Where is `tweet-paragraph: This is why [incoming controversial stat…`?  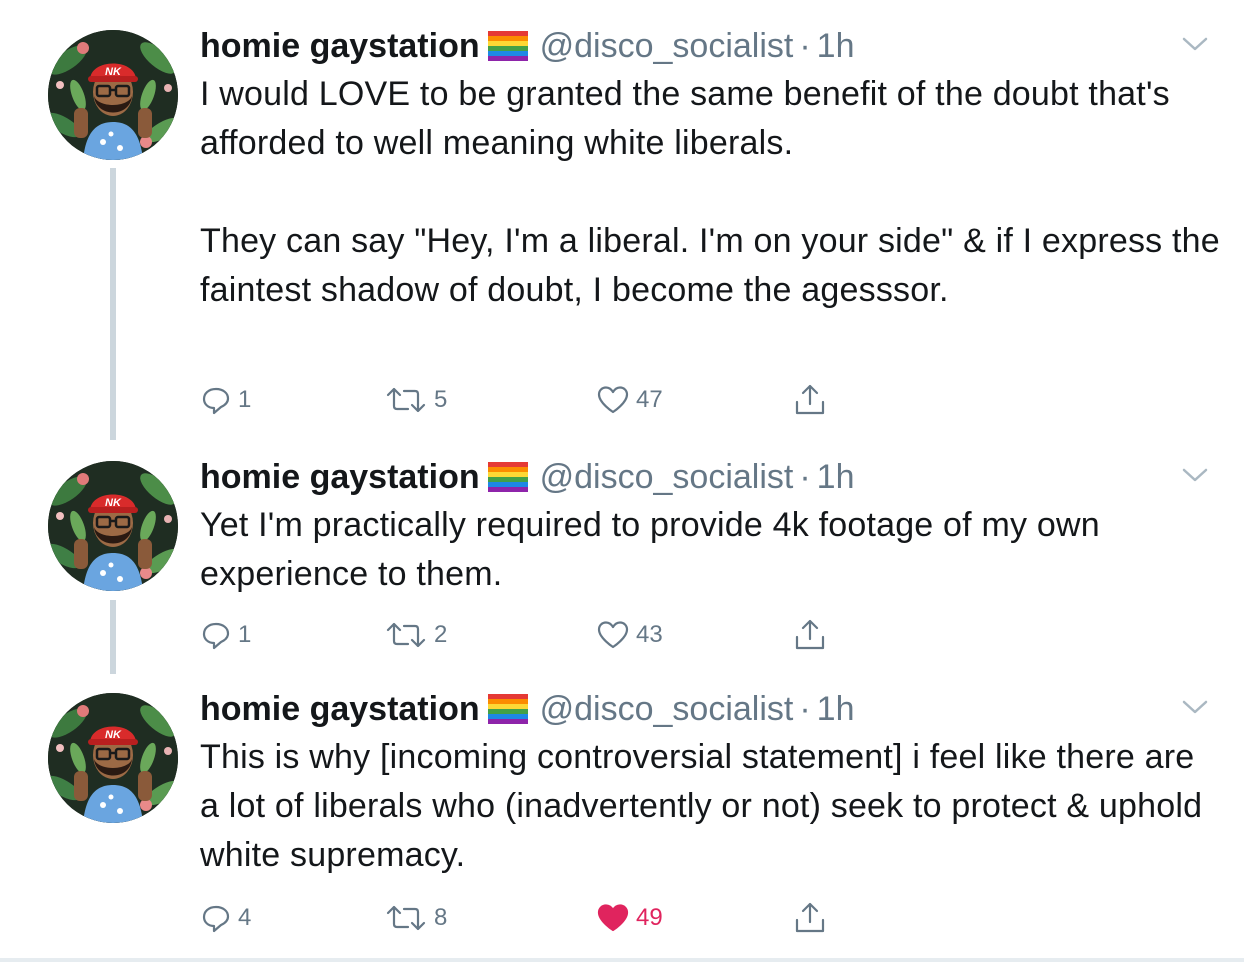
tweet-paragraph: This is why [incoming controversial stat… is located at coordinates (701, 806).